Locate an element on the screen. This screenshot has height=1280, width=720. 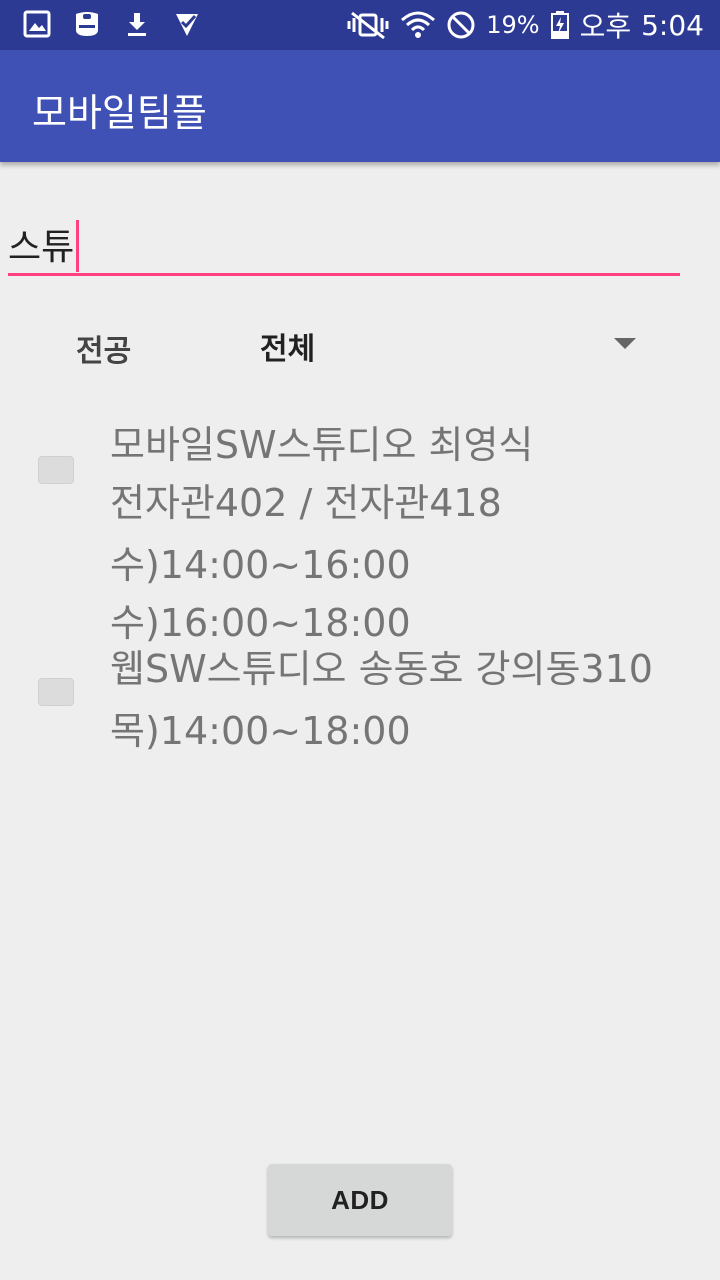
gallery-icon is located at coordinates (37, 24).